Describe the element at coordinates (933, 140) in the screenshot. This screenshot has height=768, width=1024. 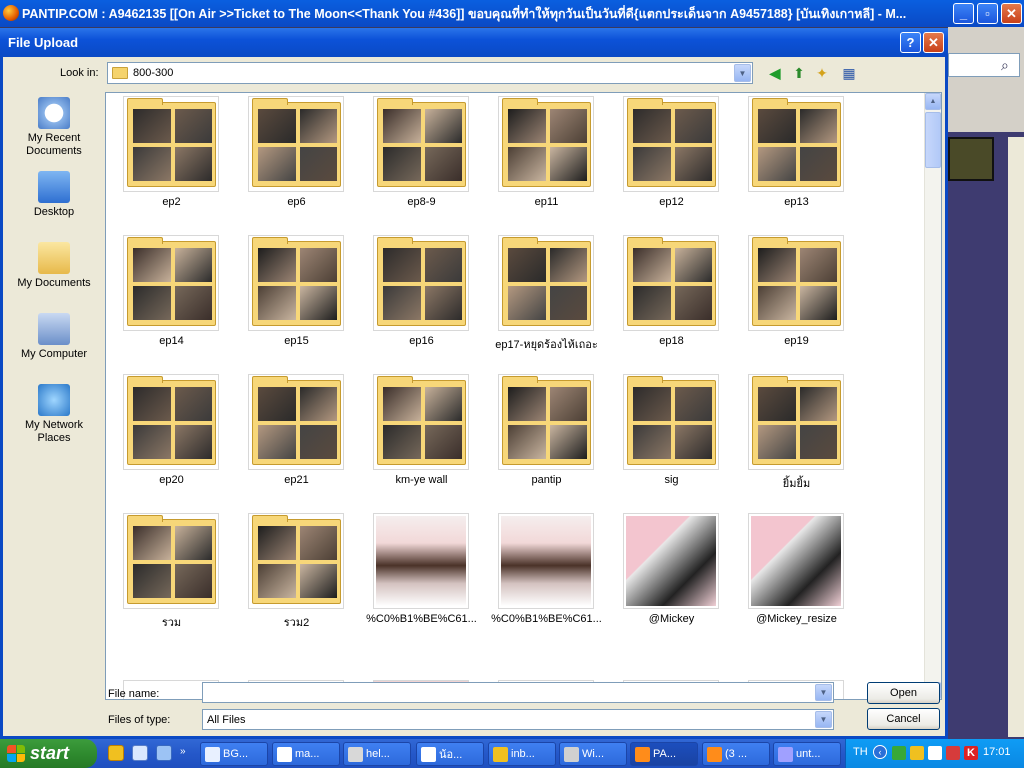
I see `scroll-thumb` at that location.